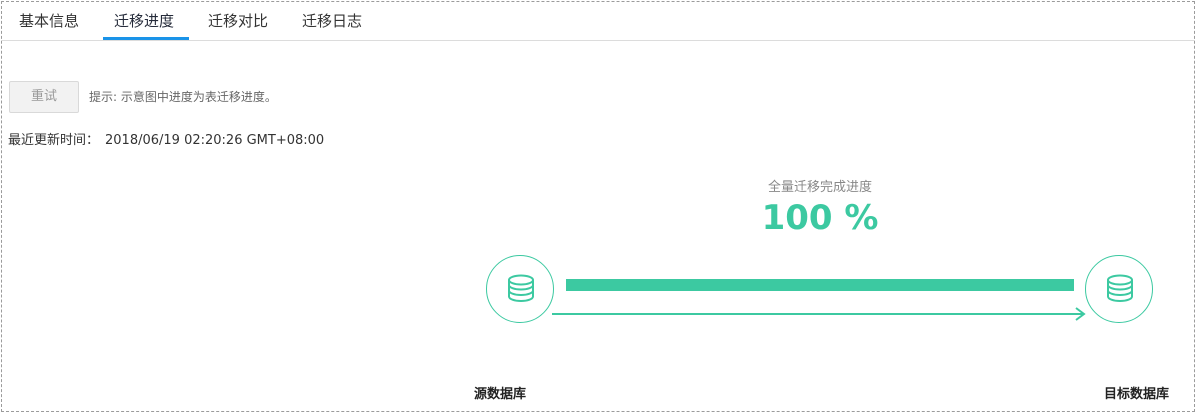 This screenshot has width=1198, height=415. I want to click on retry-button: 重试, so click(44, 97).